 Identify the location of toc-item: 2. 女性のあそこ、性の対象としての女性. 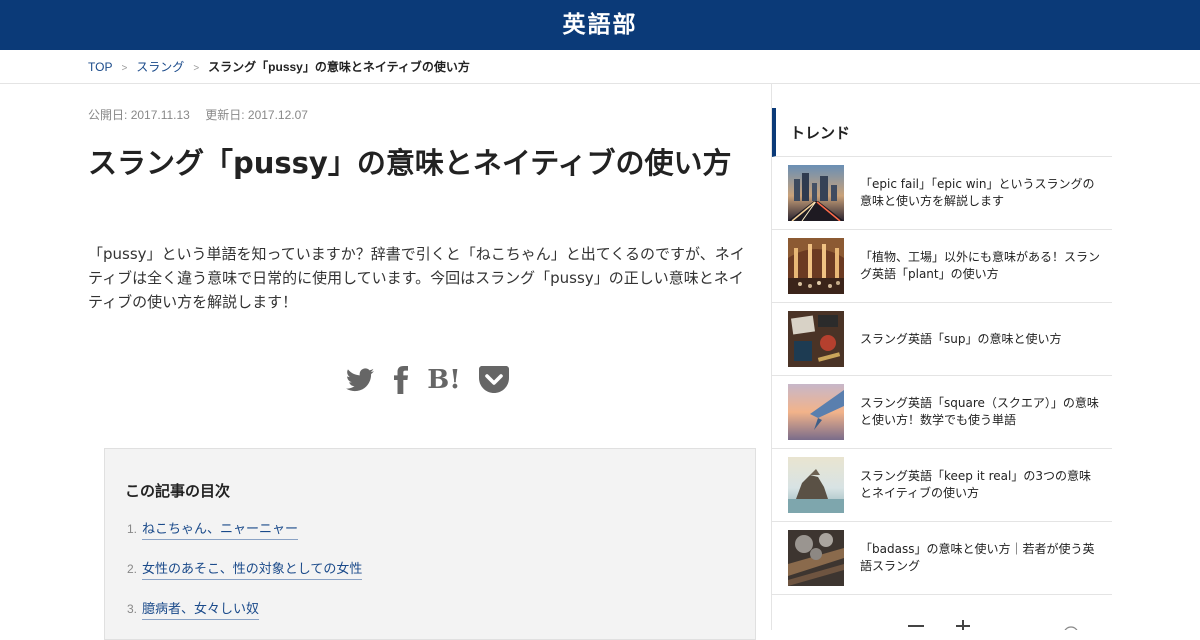
(245, 579).